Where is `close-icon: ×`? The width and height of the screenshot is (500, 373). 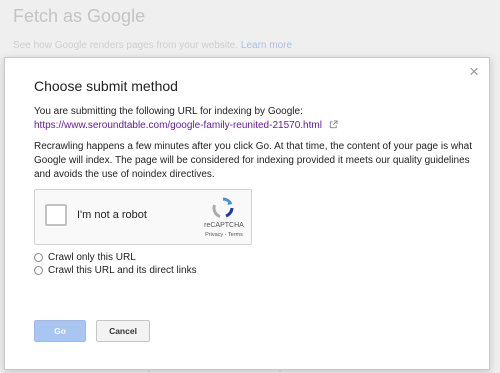
close-icon: × is located at coordinates (474, 72).